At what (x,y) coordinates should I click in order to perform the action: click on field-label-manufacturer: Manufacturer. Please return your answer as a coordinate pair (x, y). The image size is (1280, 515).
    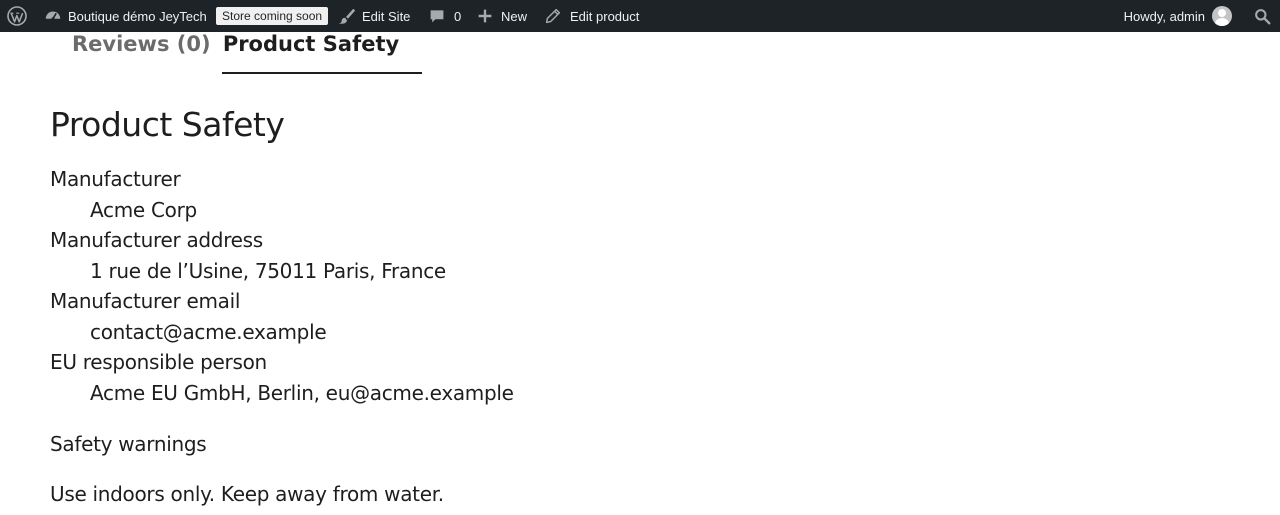
    Looking at the image, I should click on (115, 179).